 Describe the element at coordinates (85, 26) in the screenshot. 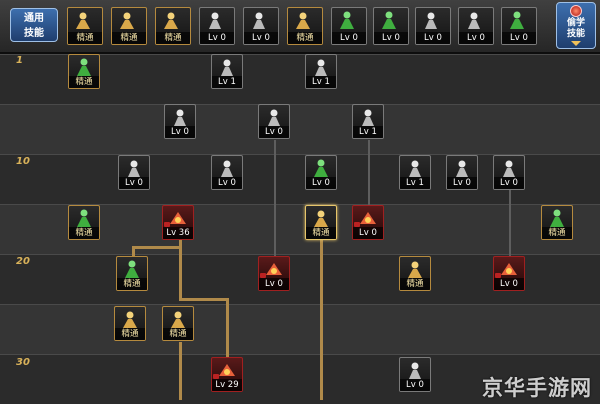

I see `common-skill-squat-figure: 精通` at that location.